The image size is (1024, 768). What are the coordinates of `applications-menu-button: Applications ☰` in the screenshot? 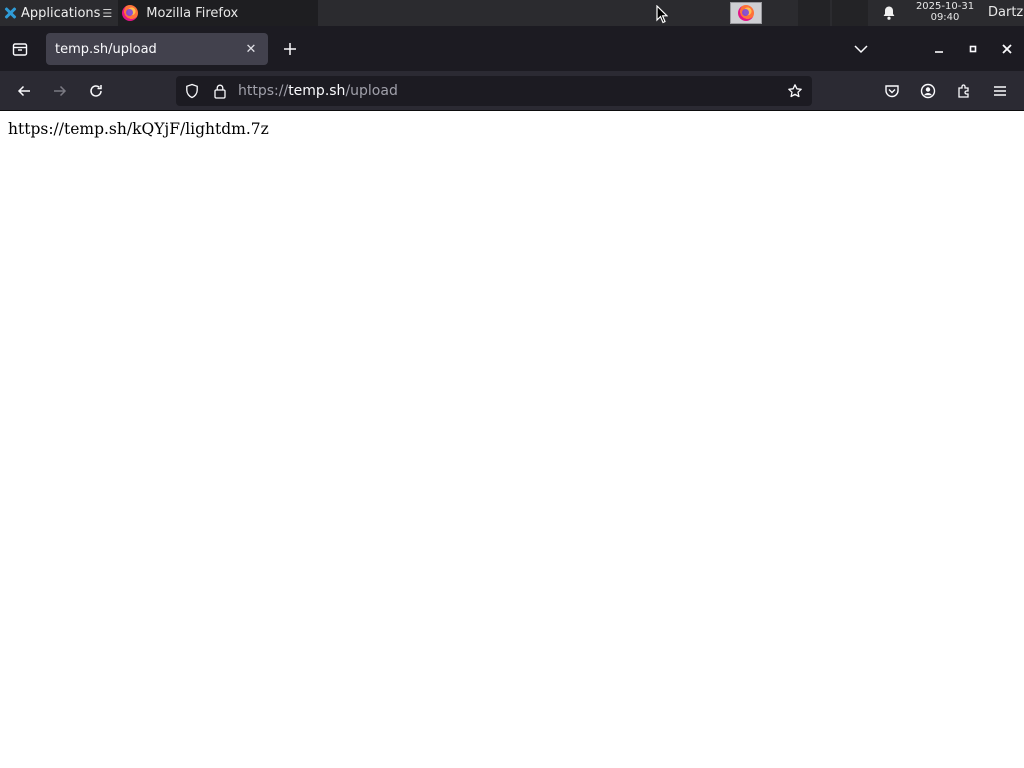 It's located at (59, 13).